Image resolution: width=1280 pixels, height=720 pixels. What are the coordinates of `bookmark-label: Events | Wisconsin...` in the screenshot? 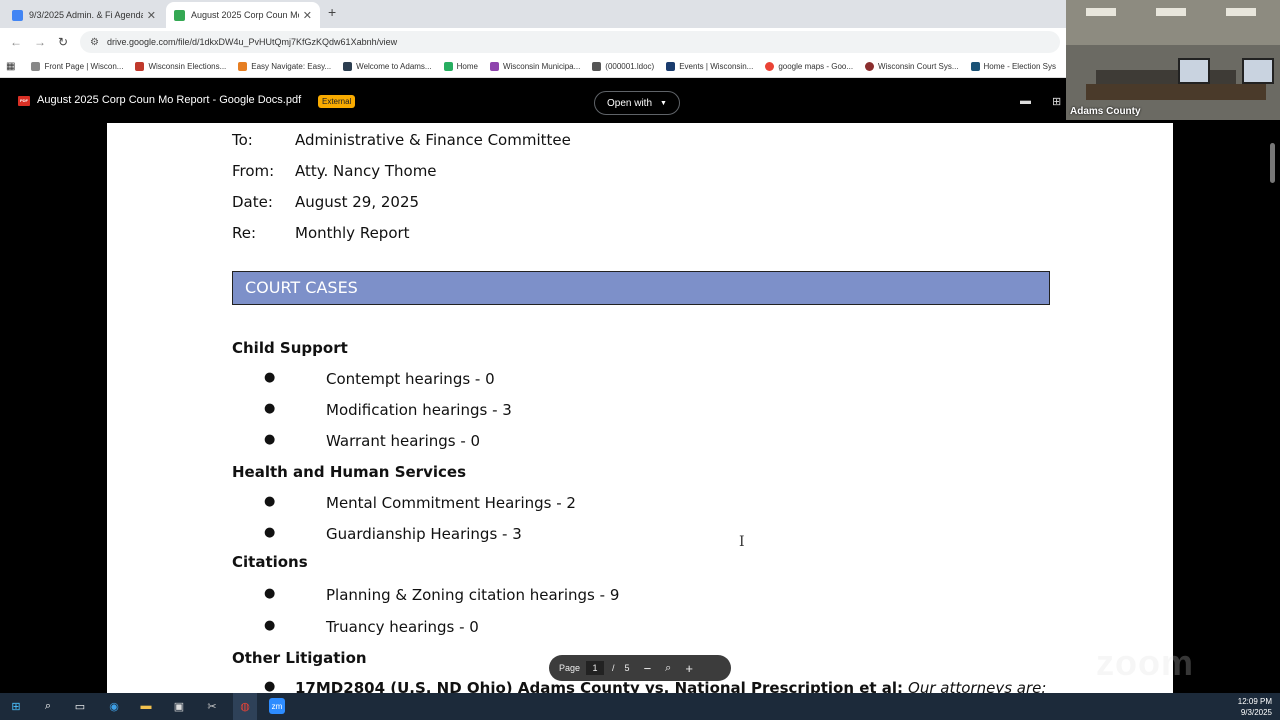 It's located at (716, 66).